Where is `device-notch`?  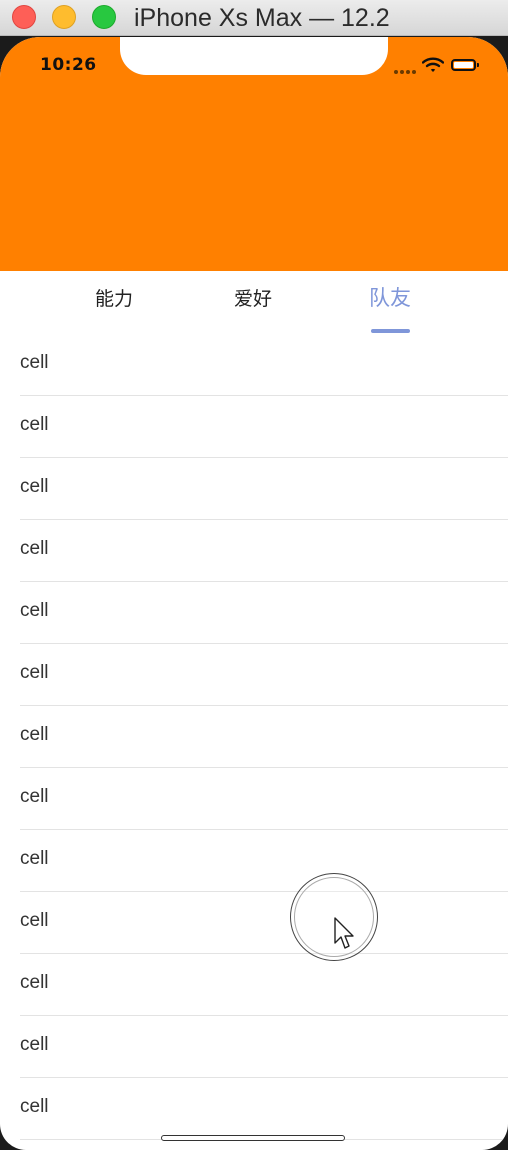 device-notch is located at coordinates (254, 56).